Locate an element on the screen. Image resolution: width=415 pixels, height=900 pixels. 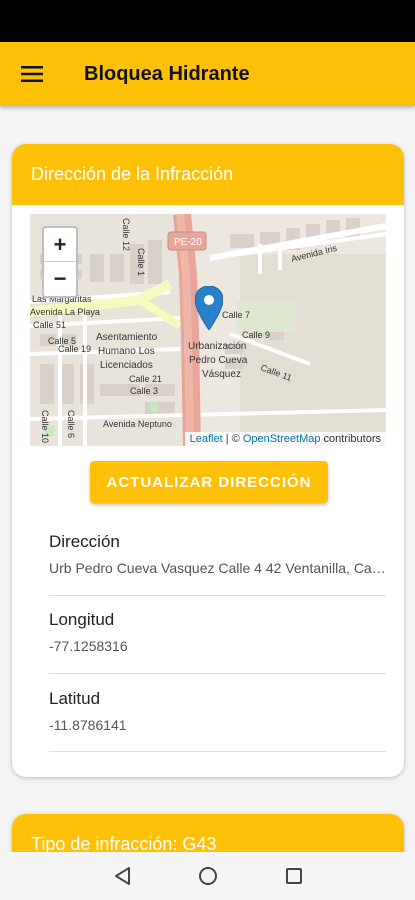
map-label-avenida-neptuno: Avenida Neptuno is located at coordinates (137, 424).